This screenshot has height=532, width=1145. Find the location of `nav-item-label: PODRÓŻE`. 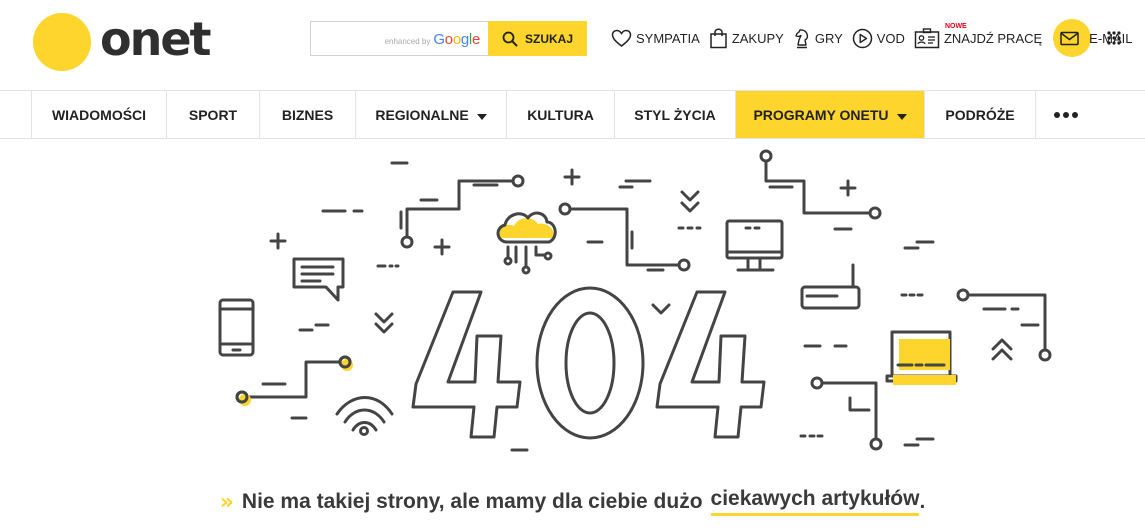

nav-item-label: PODRÓŻE is located at coordinates (980, 114).